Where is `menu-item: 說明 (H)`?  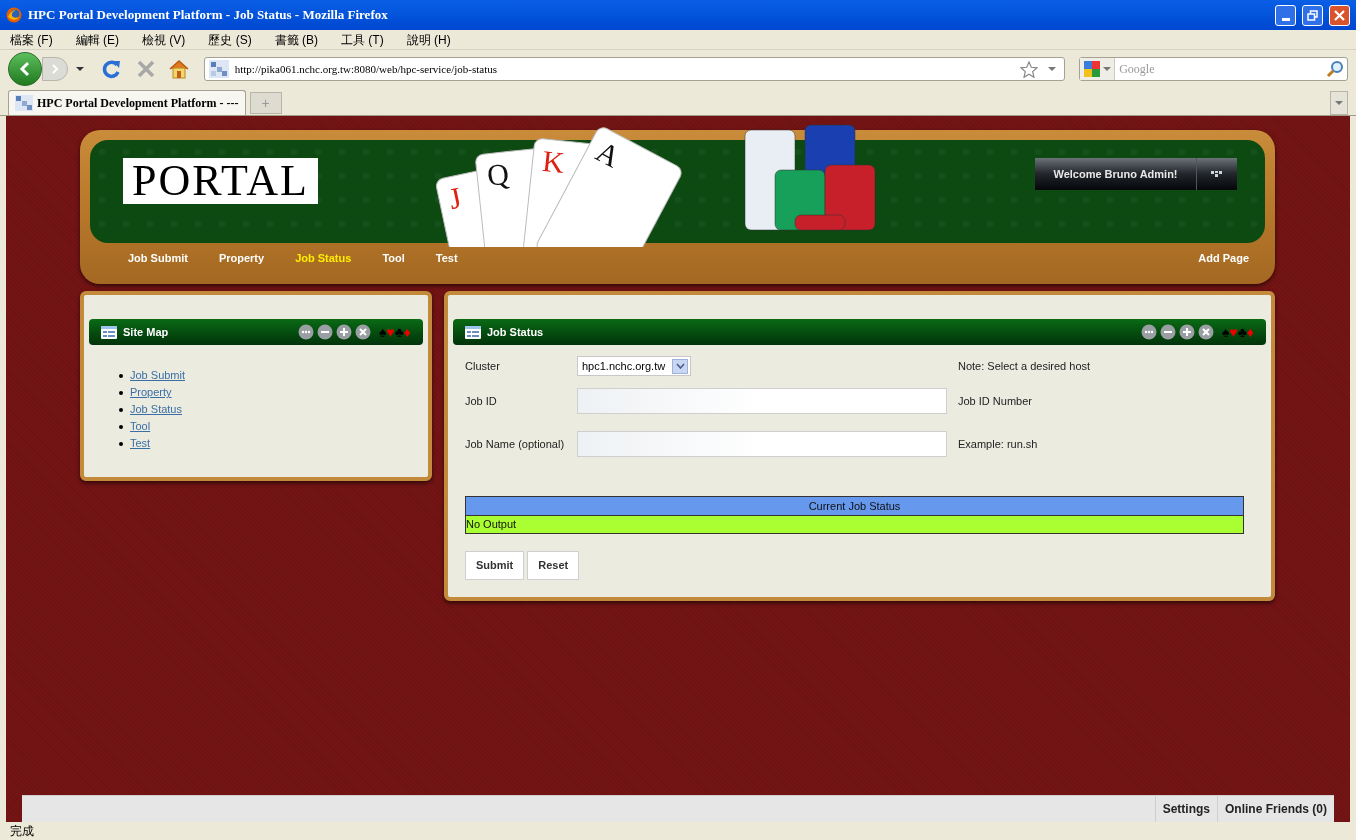
menu-item: 說明 (H) is located at coordinates (428, 39).